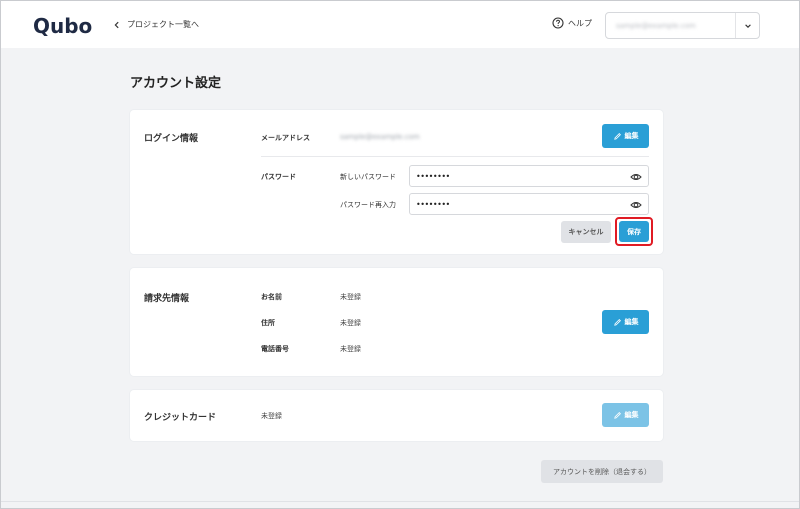  What do you see at coordinates (163, 24) in the screenshot?
I see `back-link-label: プロジェクト一覧へ` at bounding box center [163, 24].